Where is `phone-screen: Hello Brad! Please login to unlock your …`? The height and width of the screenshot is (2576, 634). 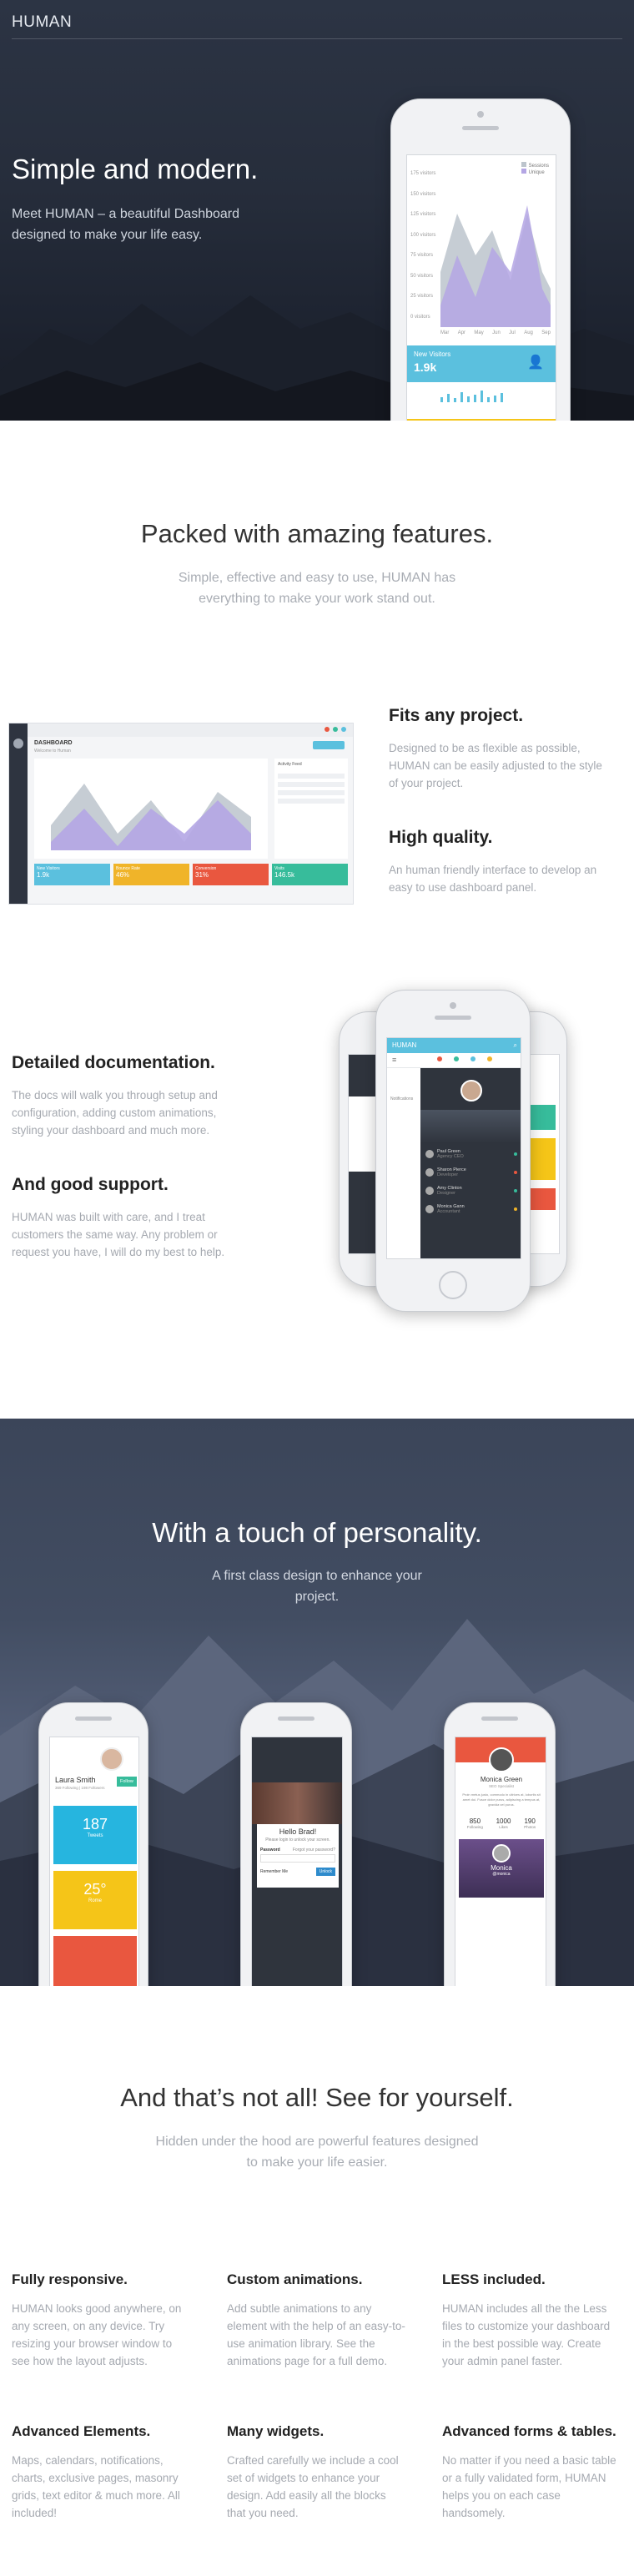 phone-screen: Hello Brad! Please login to unlock your … is located at coordinates (297, 1861).